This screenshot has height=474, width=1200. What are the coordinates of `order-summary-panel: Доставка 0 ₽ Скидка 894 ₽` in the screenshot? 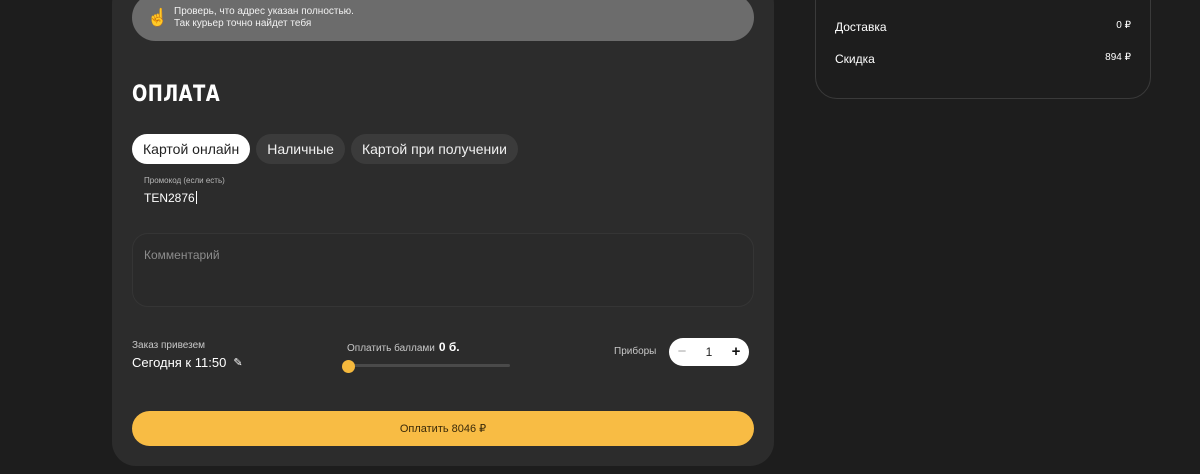 It's located at (983, 49).